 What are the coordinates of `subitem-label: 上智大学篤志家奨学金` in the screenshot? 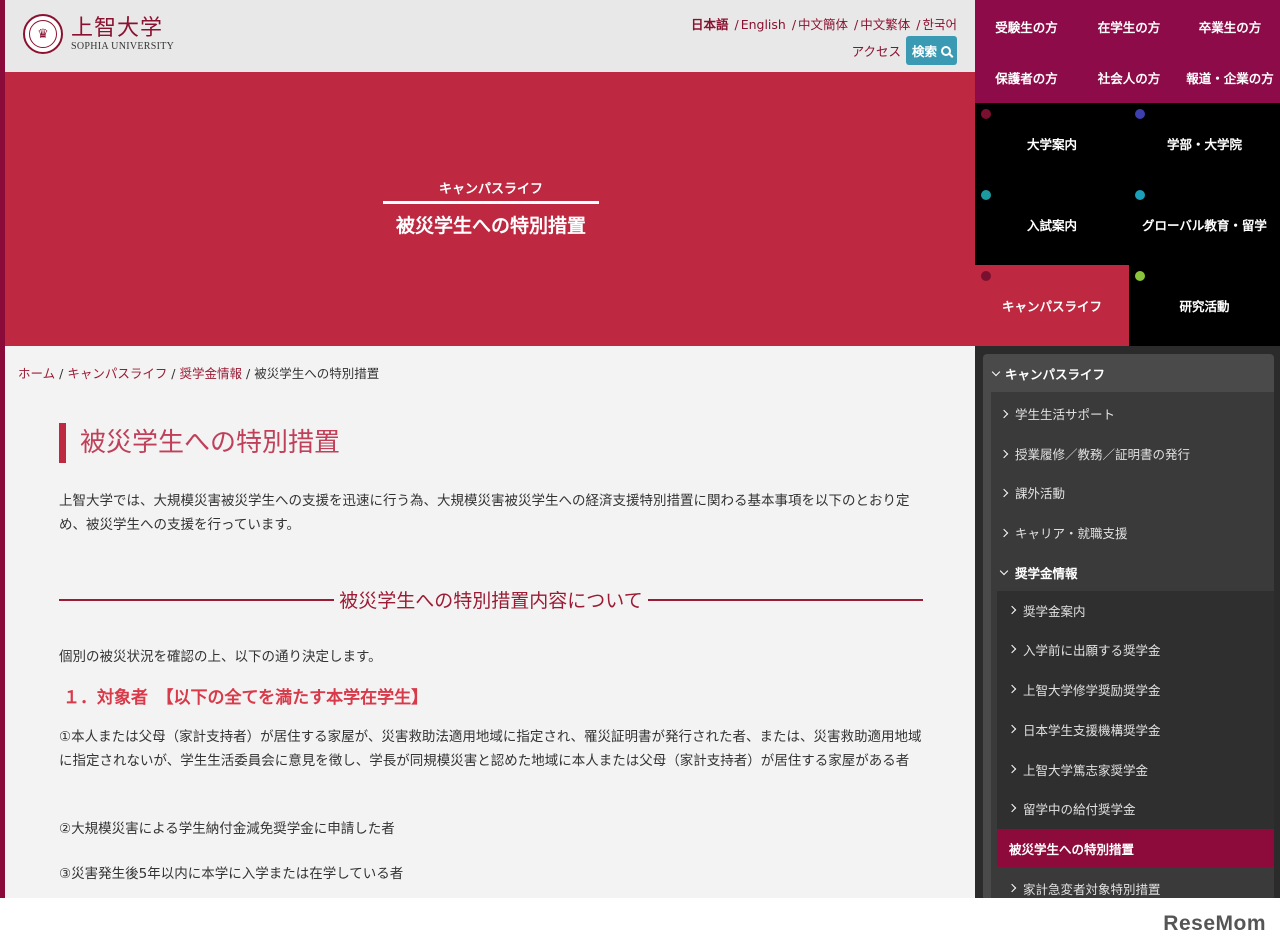 It's located at (1086, 770).